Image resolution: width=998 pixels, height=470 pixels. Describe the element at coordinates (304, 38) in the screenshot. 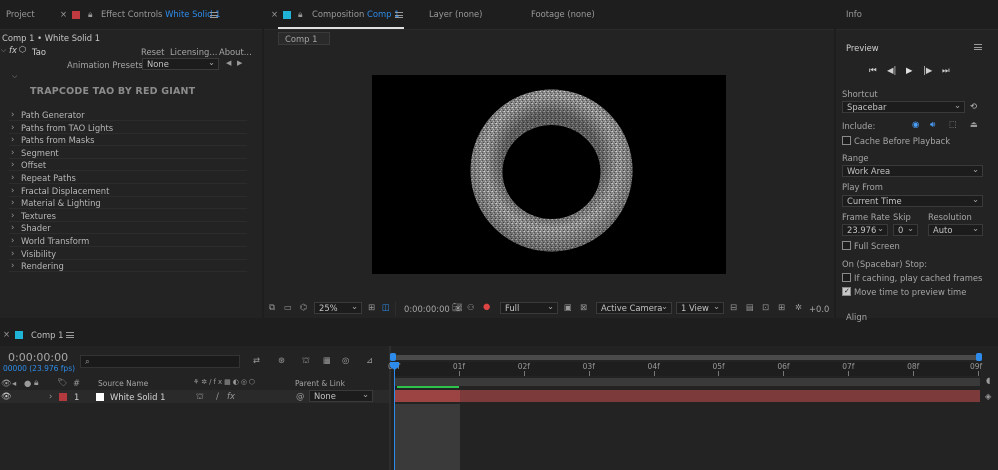

I see `comp-subtab: Comp 1` at that location.